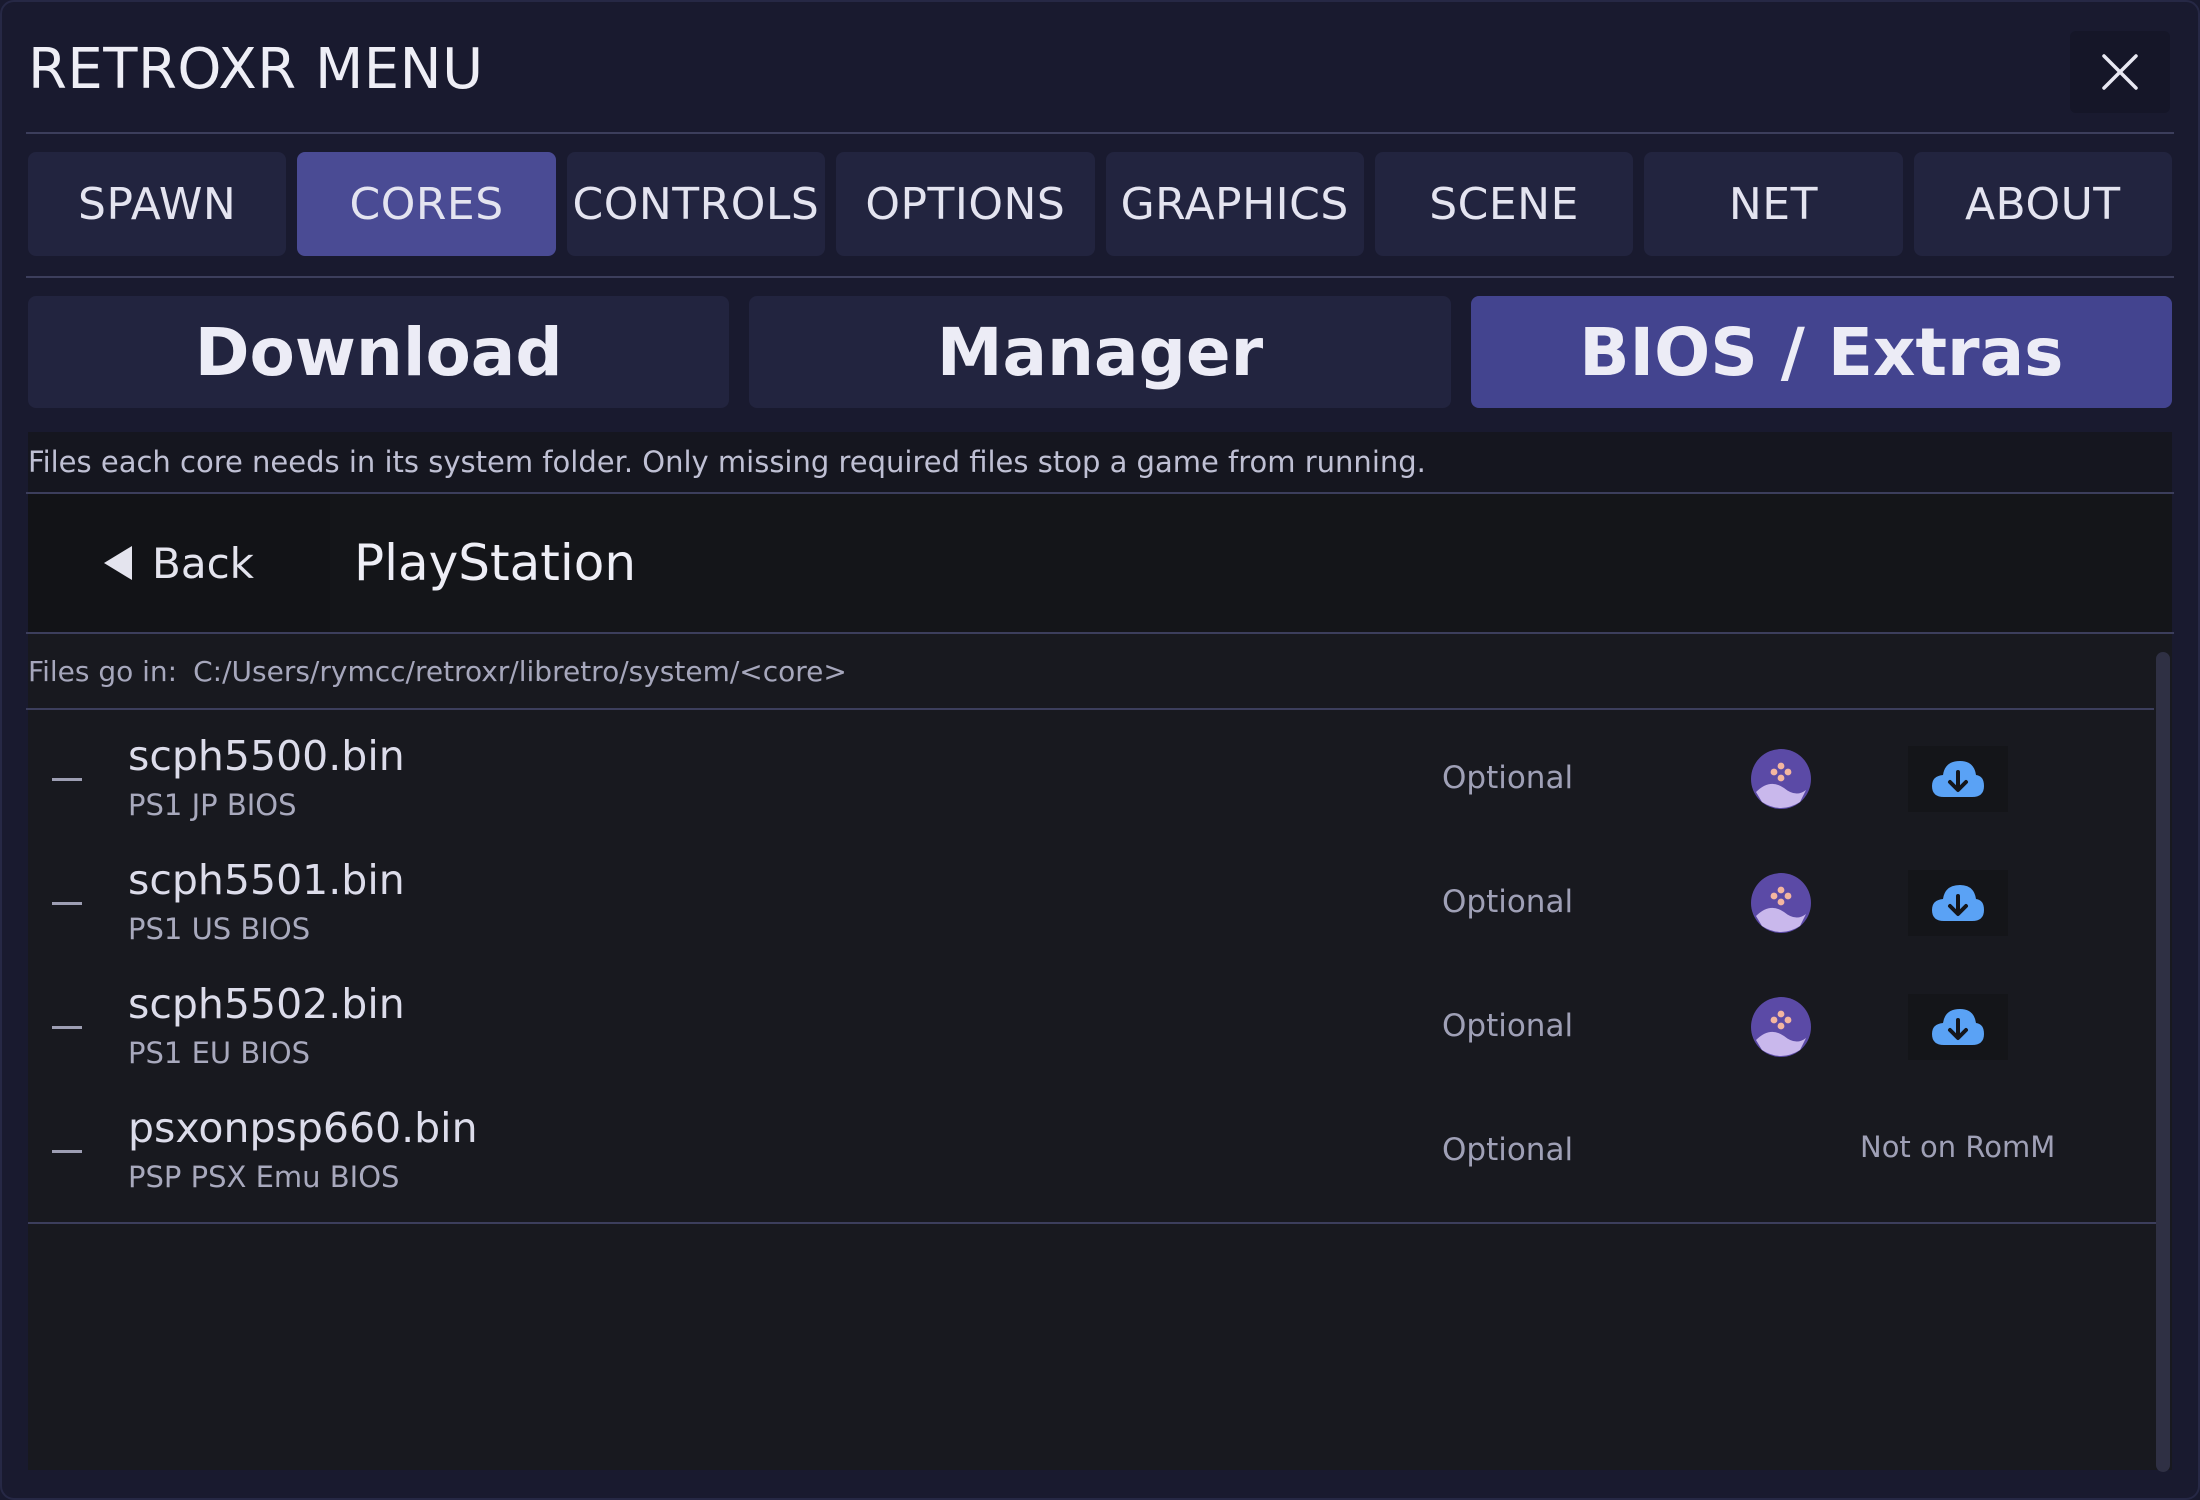 Image resolution: width=2200 pixels, height=1500 pixels. Describe the element at coordinates (1504, 204) in the screenshot. I see `tab-scene: SCENE` at that location.